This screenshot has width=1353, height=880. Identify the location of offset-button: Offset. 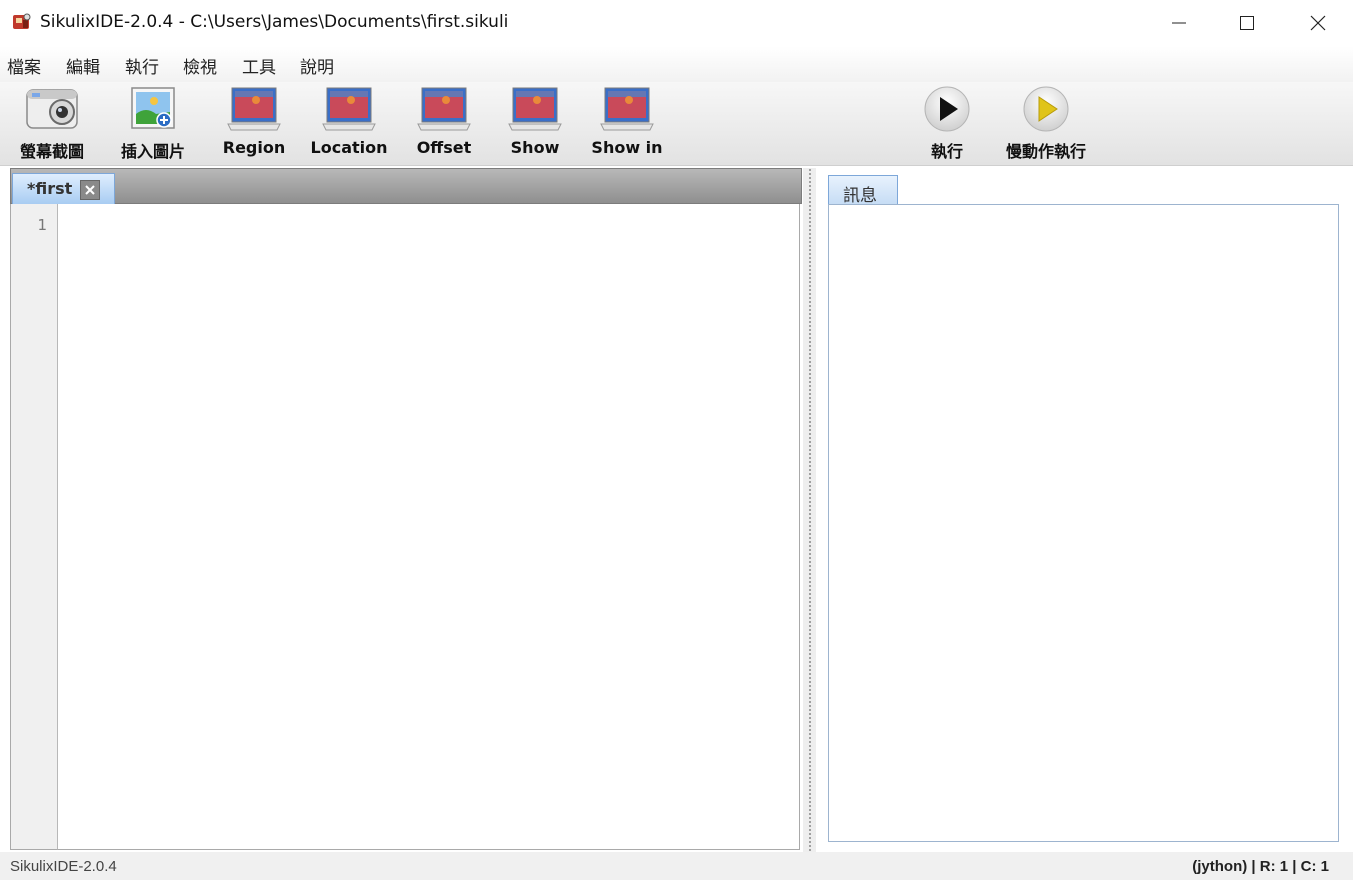
(444, 122).